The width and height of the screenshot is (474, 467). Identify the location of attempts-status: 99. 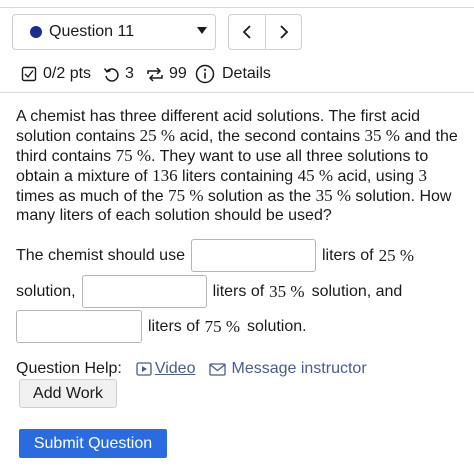
(166, 74).